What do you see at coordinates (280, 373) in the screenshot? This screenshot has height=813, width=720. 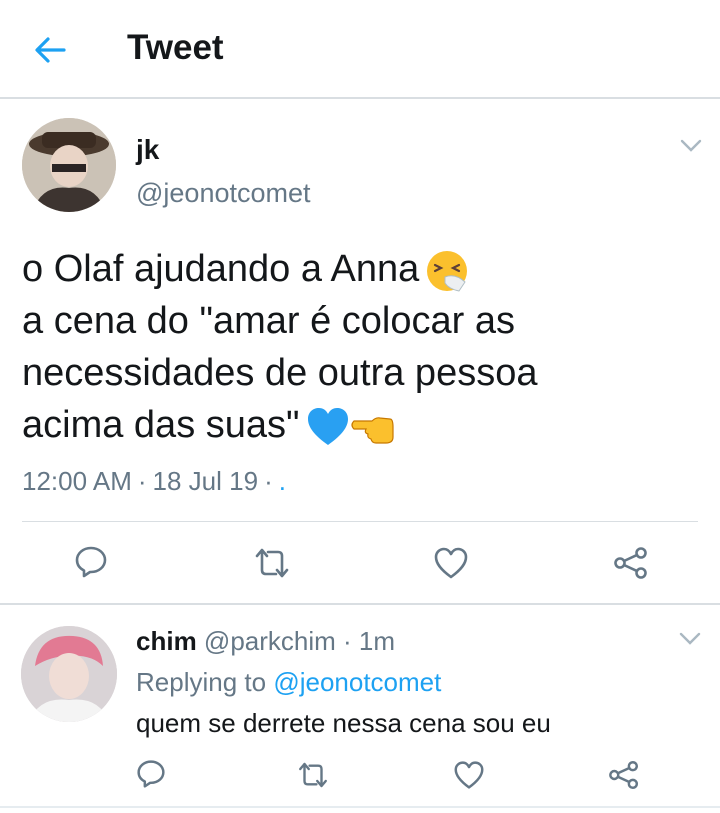 I see `tweet-line: necessidades de outra pessoa` at bounding box center [280, 373].